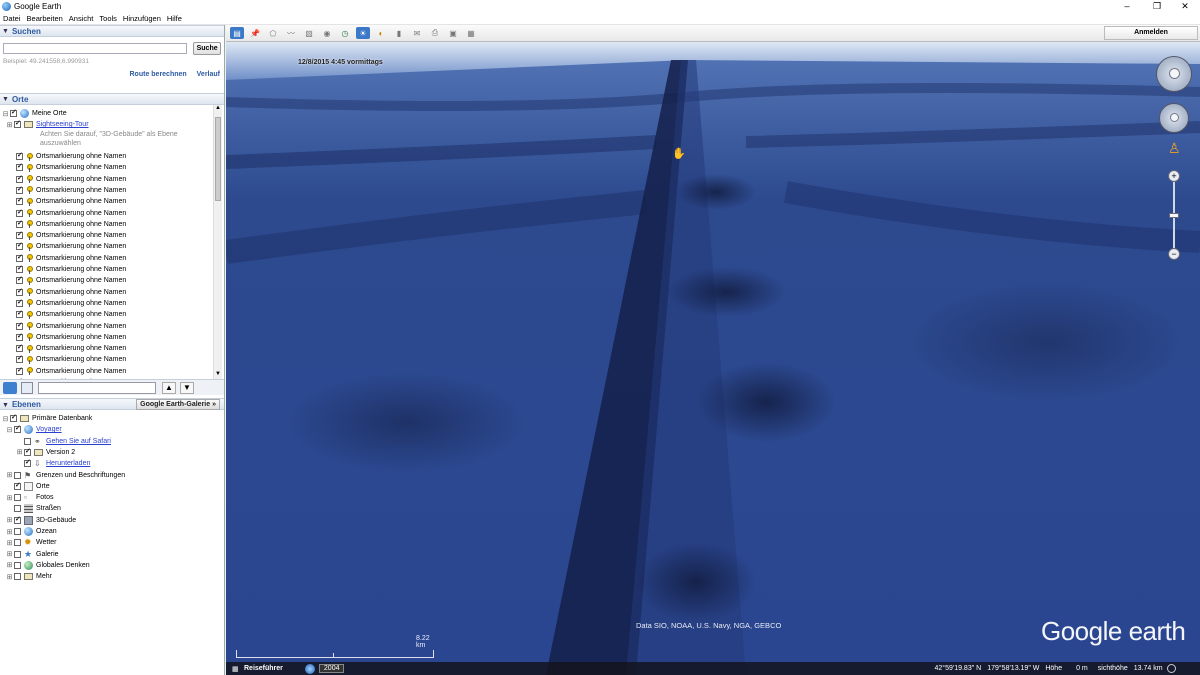 The image size is (1200, 675). I want to click on sunlight-icon: ☀, so click(363, 33).